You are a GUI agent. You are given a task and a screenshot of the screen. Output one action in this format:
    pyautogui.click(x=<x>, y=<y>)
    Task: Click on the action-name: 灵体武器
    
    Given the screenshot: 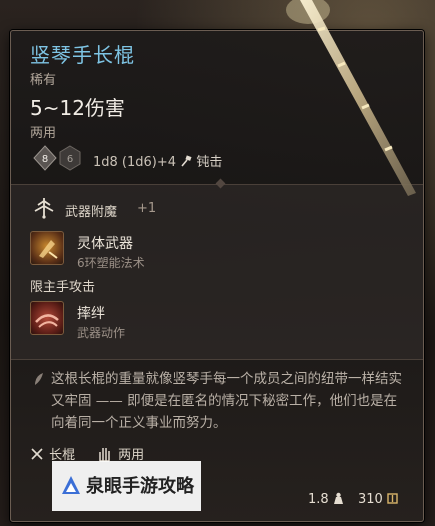 What is the action you would take?
    pyautogui.click(x=105, y=243)
    